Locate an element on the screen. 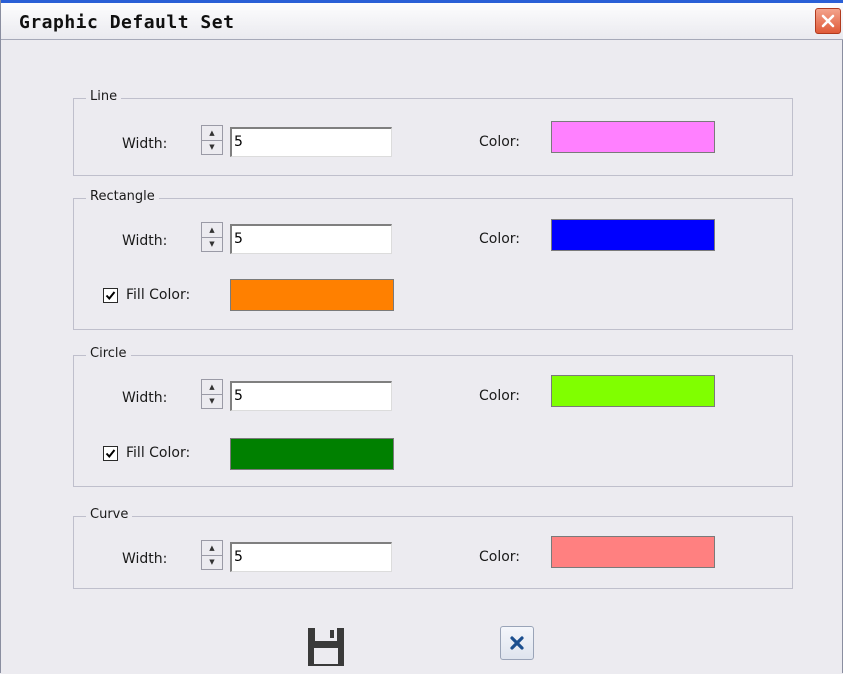 Image resolution: width=843 pixels, height=674 pixels. cancel-button is located at coordinates (517, 643).